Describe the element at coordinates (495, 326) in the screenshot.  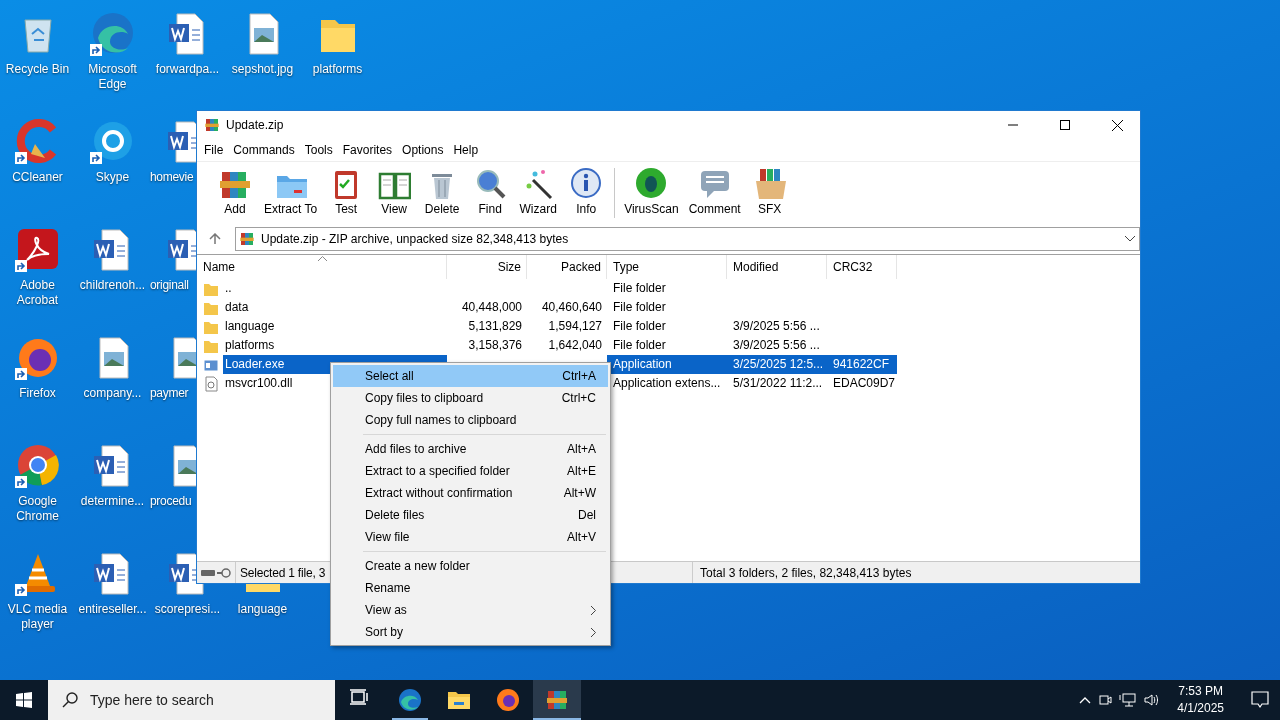
I see `table-cell: 5,131,829` at that location.